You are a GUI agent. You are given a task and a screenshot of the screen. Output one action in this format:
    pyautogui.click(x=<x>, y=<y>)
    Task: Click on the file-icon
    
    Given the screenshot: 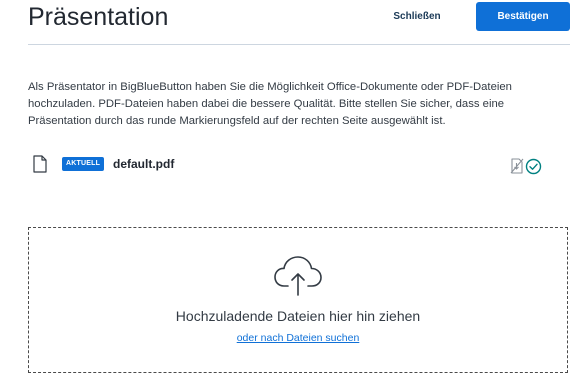 What is the action you would take?
    pyautogui.click(x=40, y=164)
    